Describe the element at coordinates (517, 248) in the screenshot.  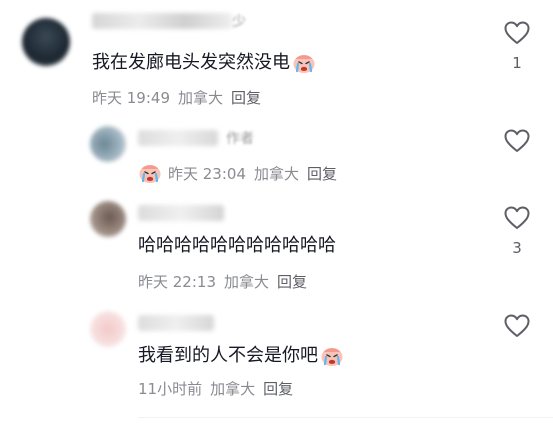
I see `like-count: 3` at that location.